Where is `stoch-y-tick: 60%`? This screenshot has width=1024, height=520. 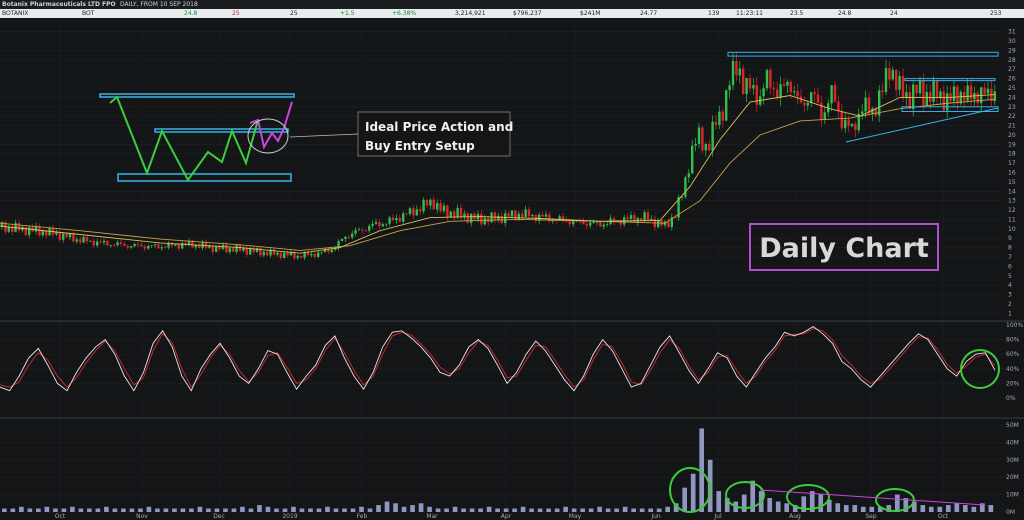
stoch-y-tick: 60% is located at coordinates (1013, 354).